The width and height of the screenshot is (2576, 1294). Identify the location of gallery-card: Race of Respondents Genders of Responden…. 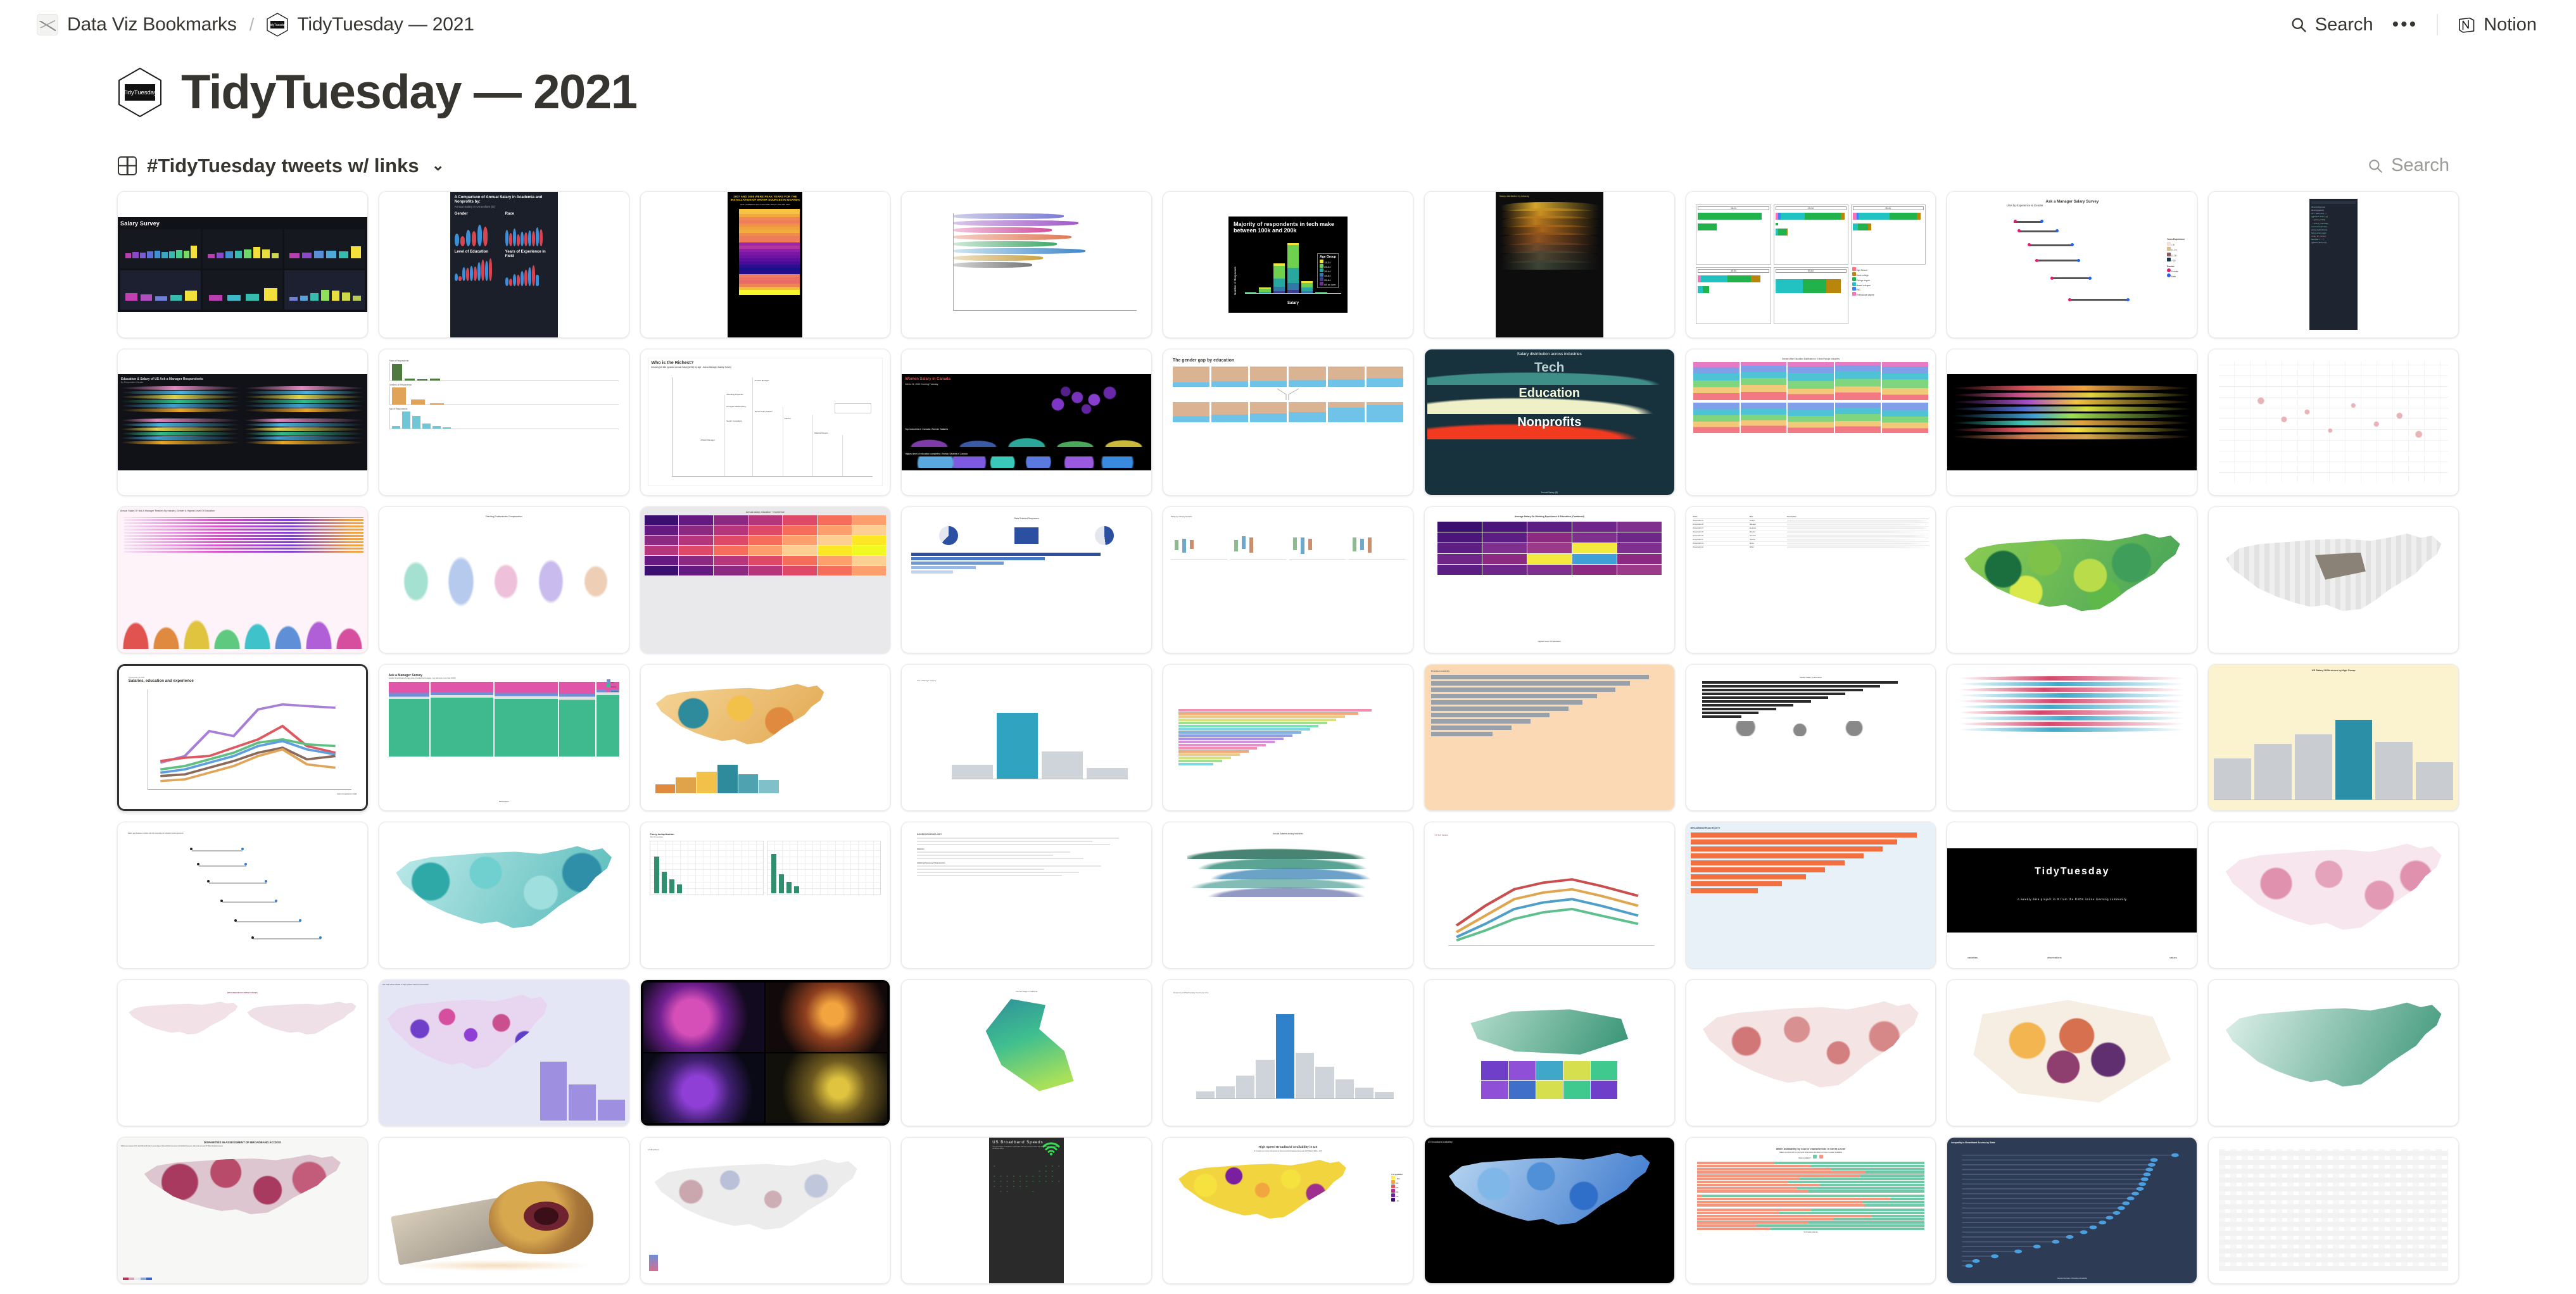
(503, 422).